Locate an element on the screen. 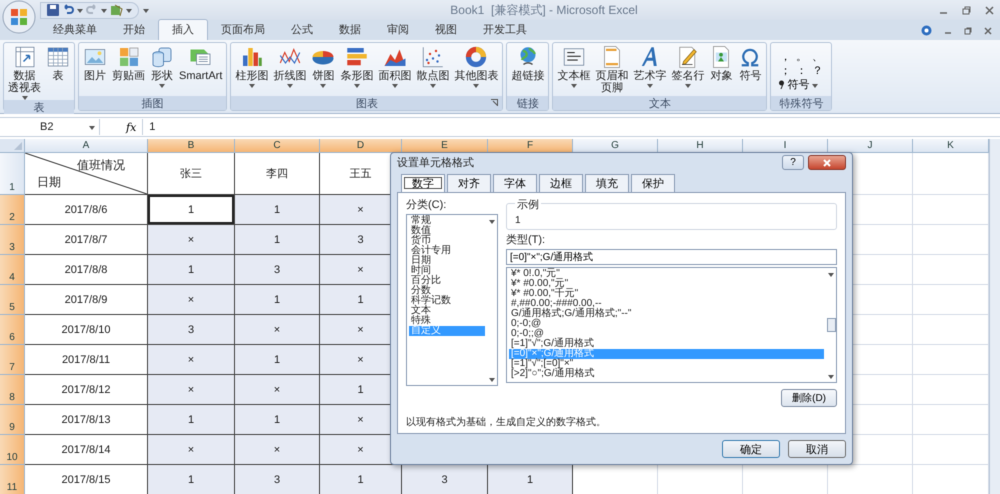 The height and width of the screenshot is (494, 1000). ribbon-tab: 视图 is located at coordinates (446, 30).